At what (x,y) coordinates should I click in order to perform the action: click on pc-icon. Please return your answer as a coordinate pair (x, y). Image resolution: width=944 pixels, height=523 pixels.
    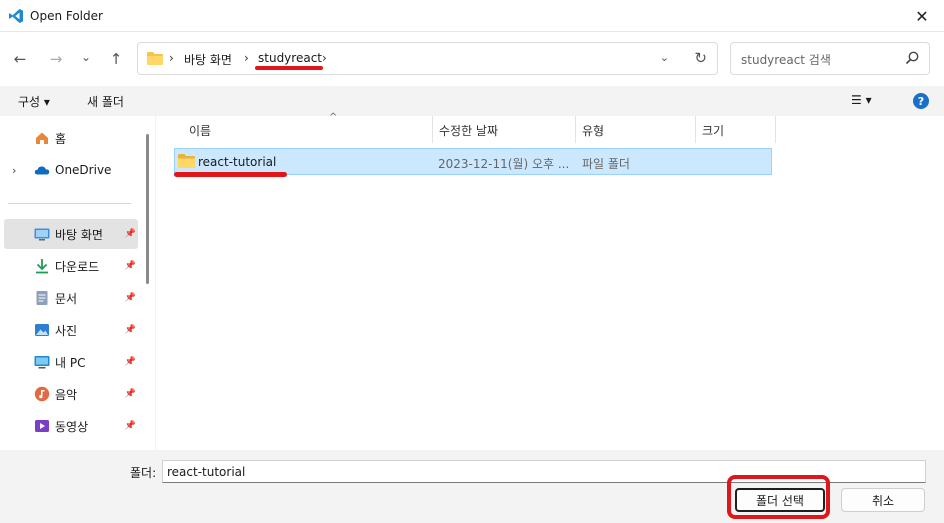
    Looking at the image, I should click on (42, 362).